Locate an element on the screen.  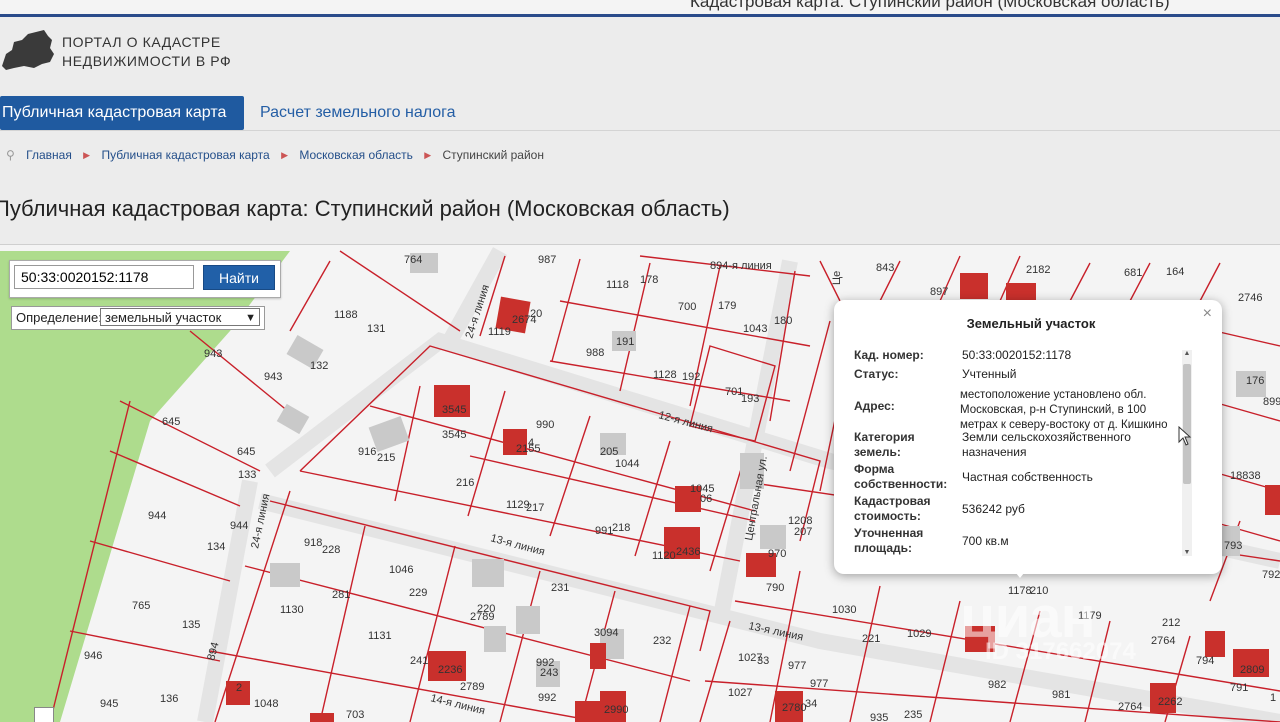
map-label: 193 is located at coordinates (750, 399).